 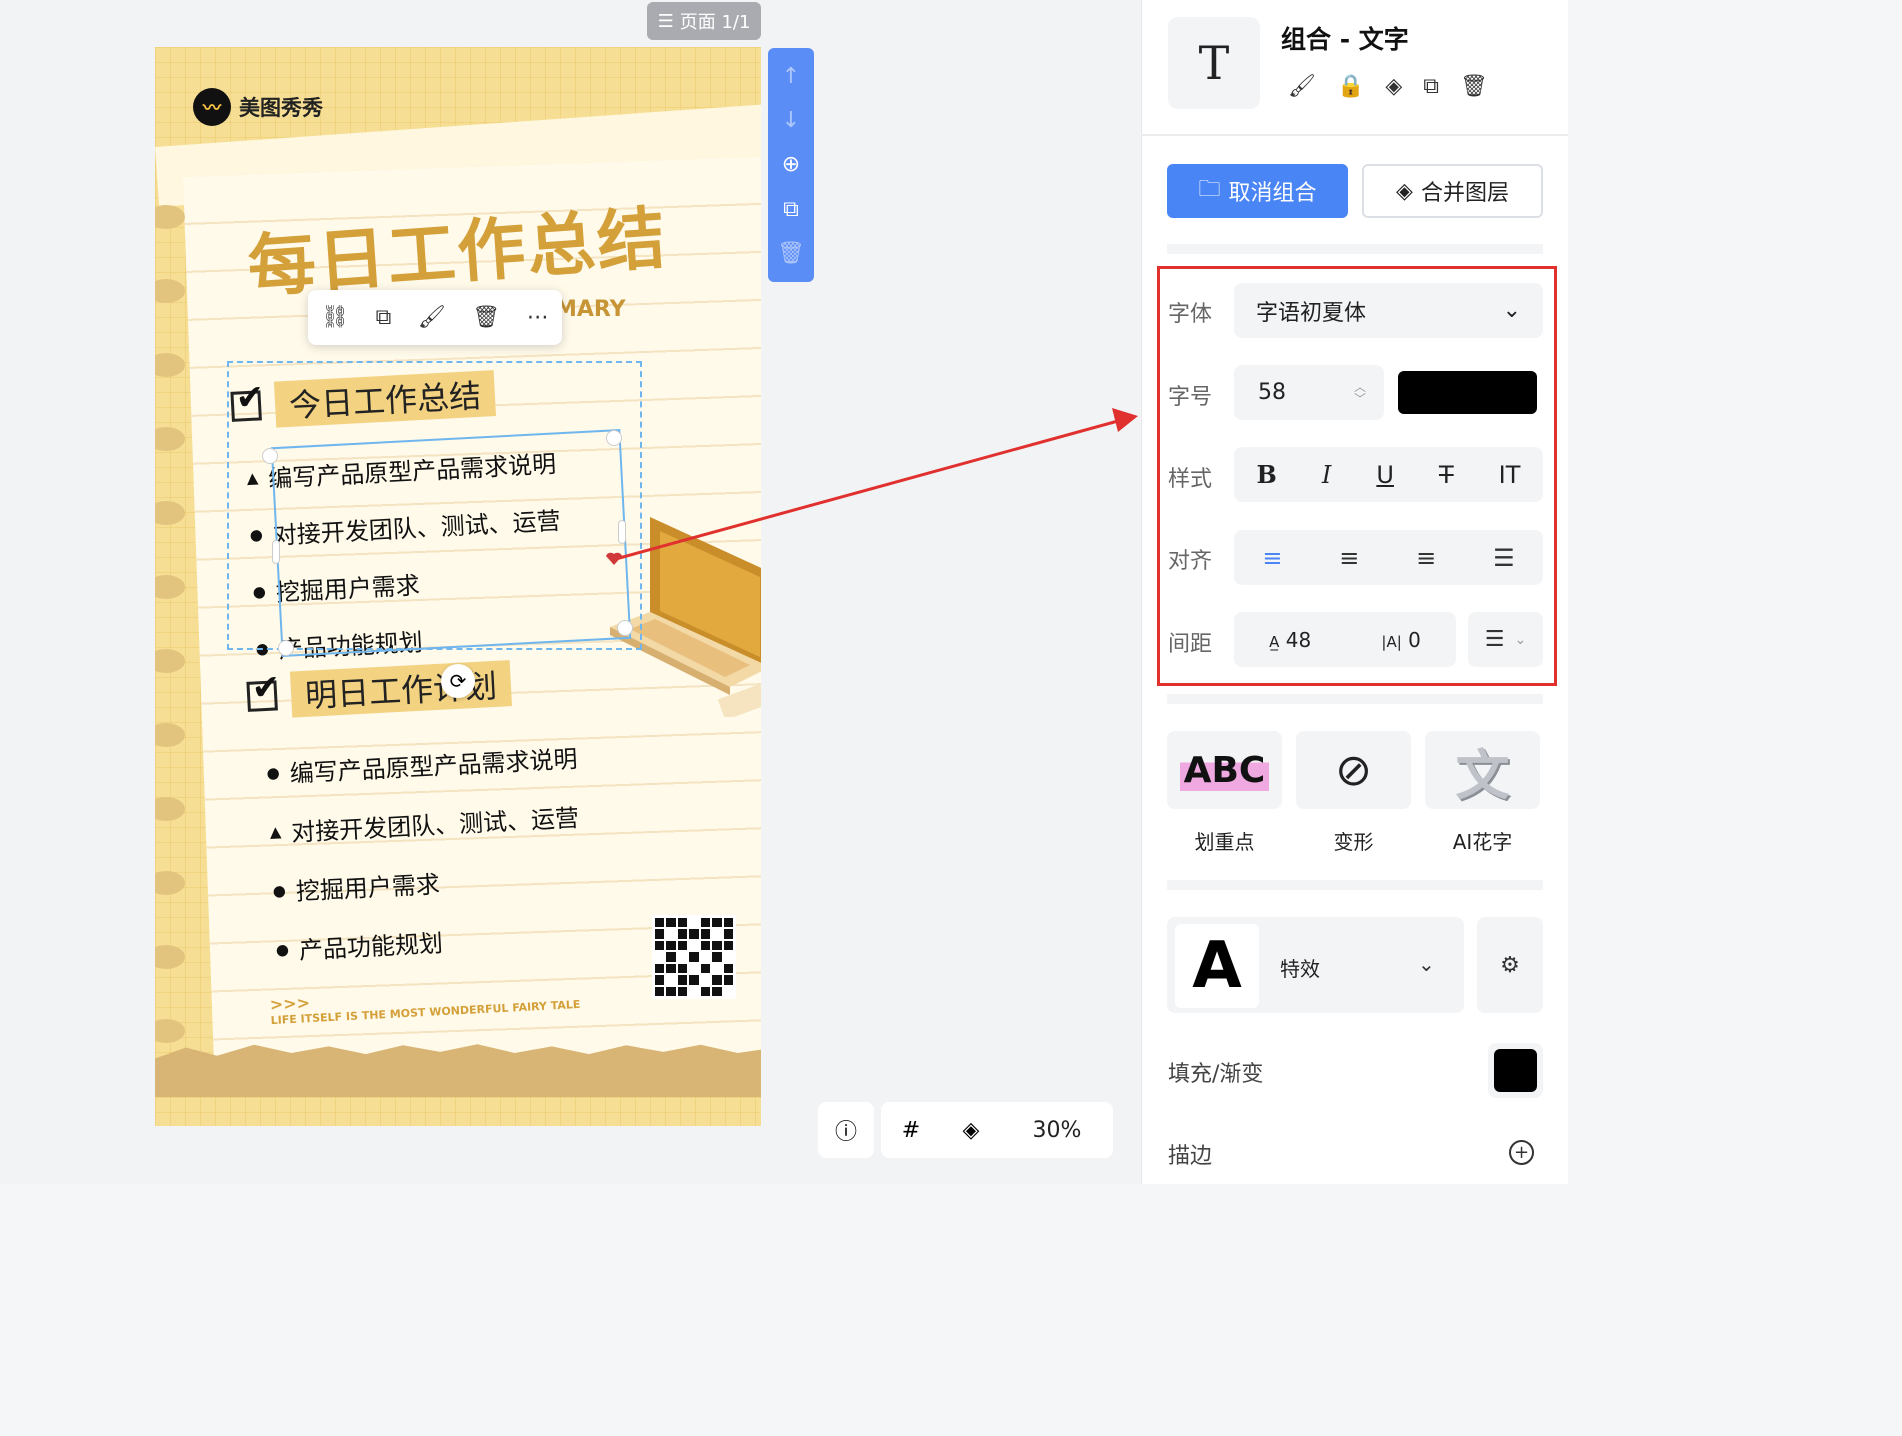 I want to click on align-right-icon: ≡, so click(x=1426, y=558).